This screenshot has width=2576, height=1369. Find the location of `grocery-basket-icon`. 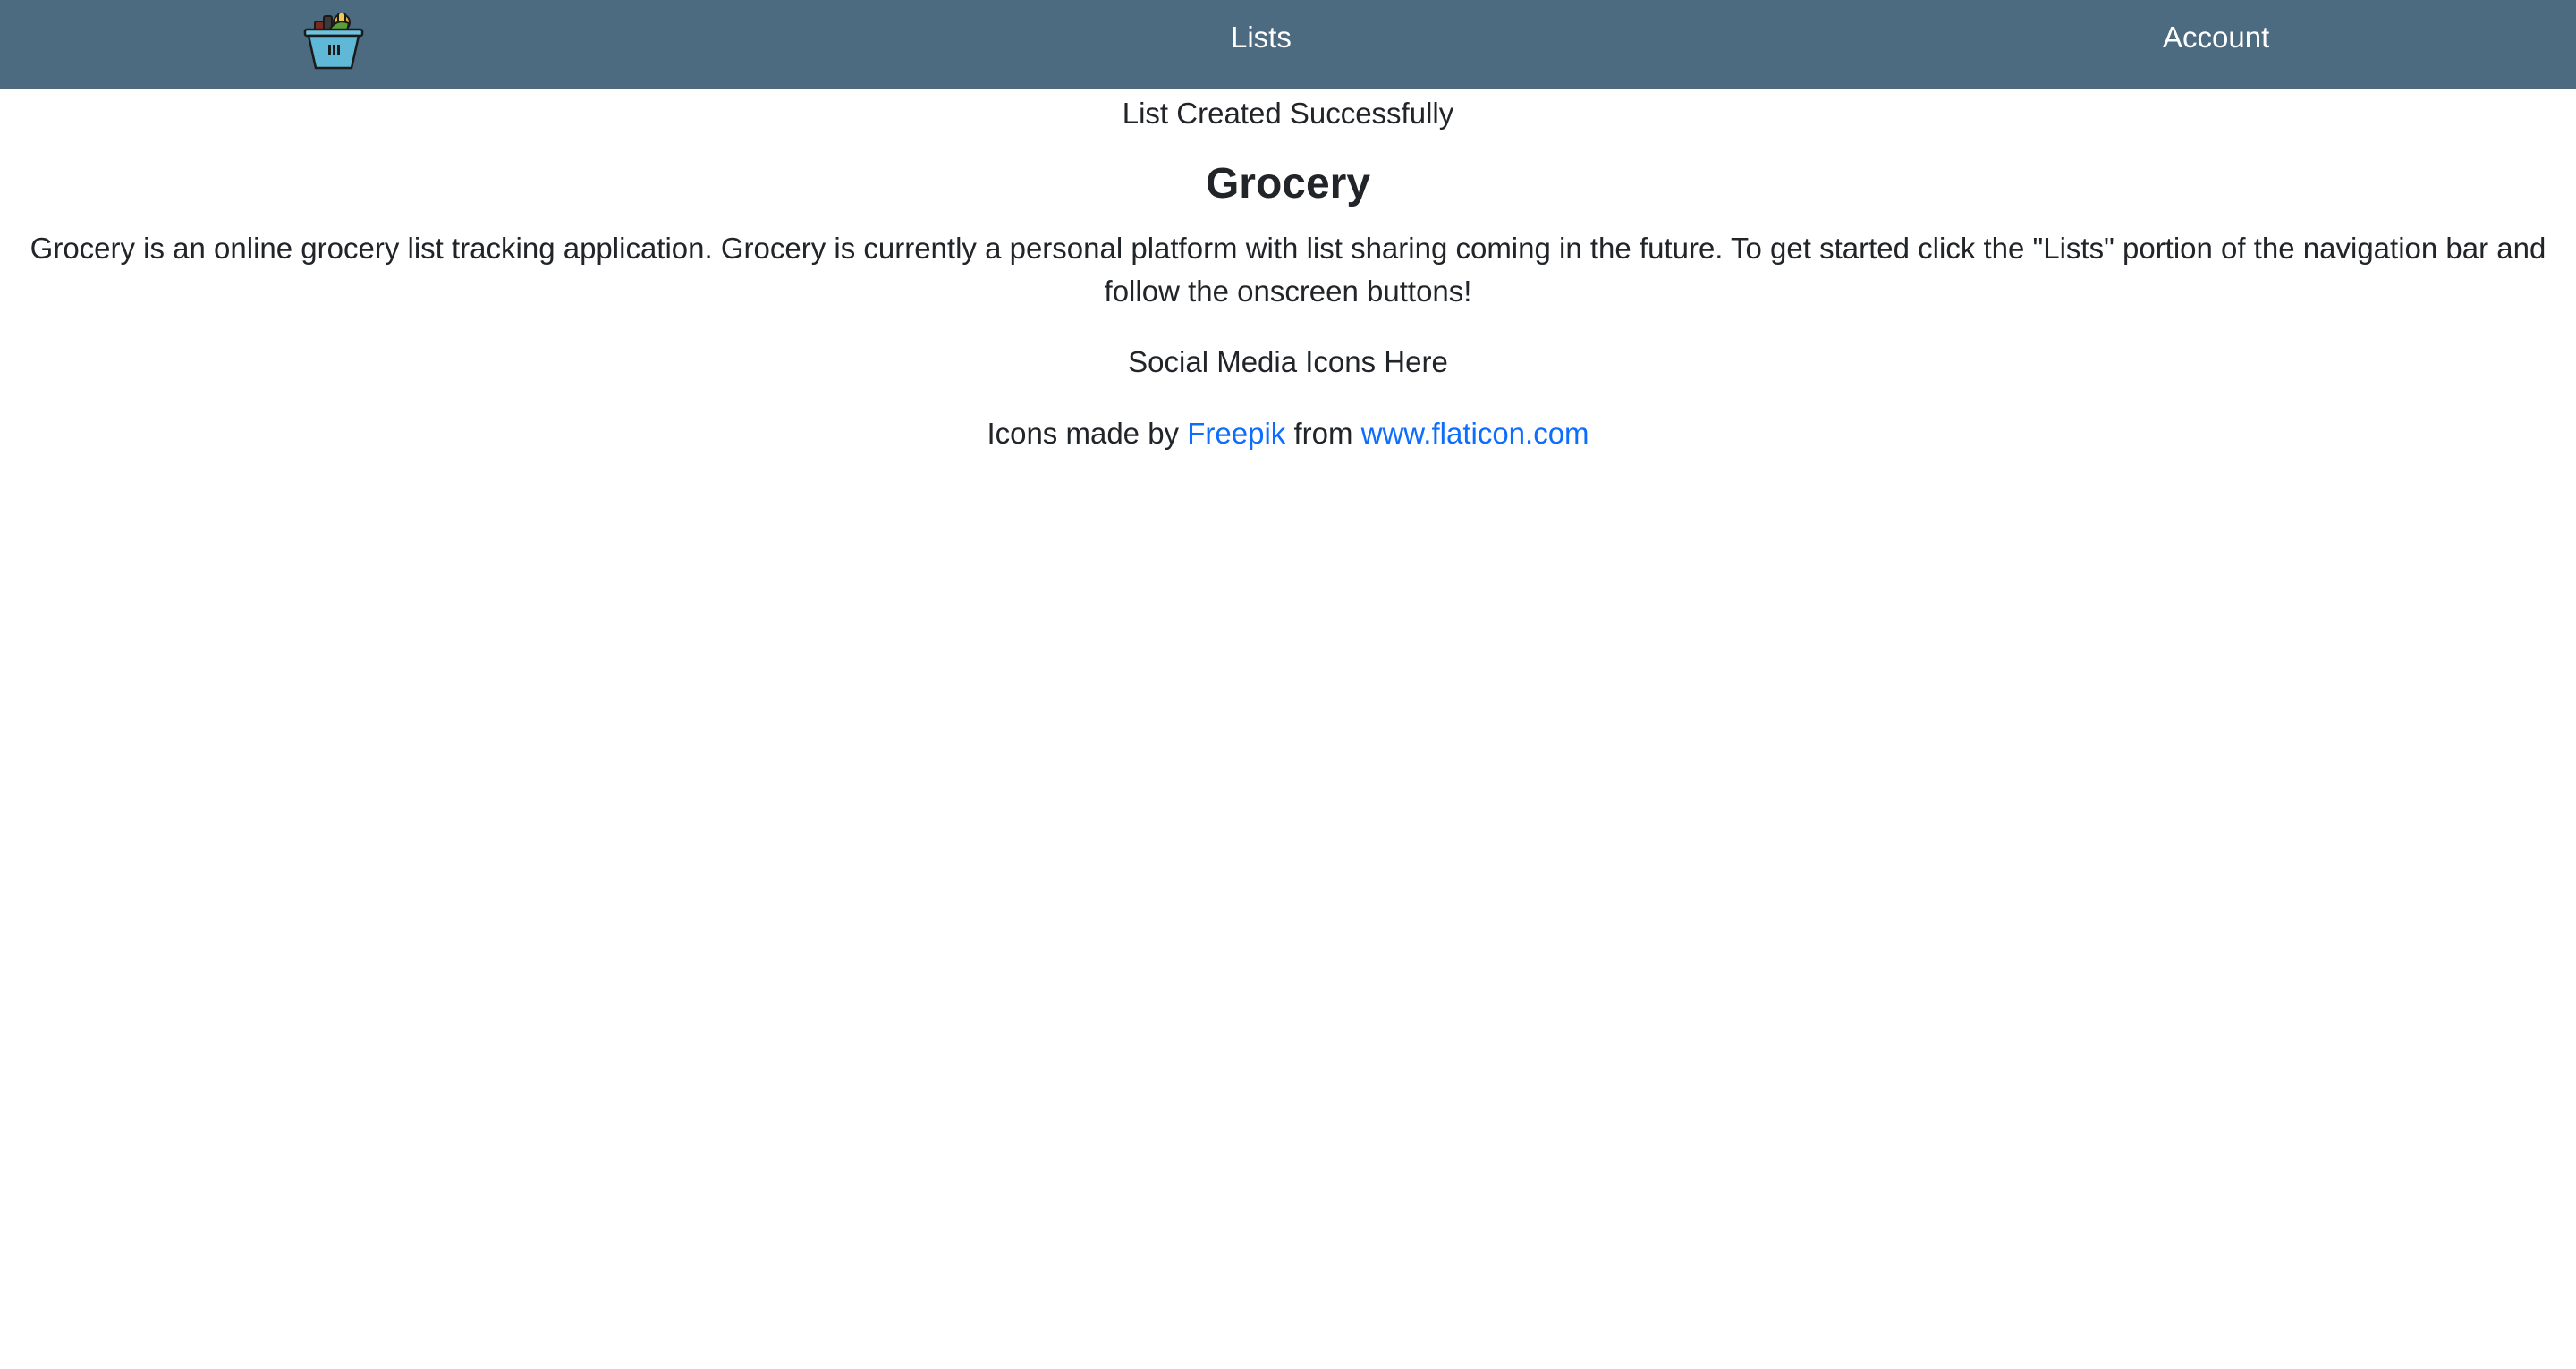

grocery-basket-icon is located at coordinates (333, 41).